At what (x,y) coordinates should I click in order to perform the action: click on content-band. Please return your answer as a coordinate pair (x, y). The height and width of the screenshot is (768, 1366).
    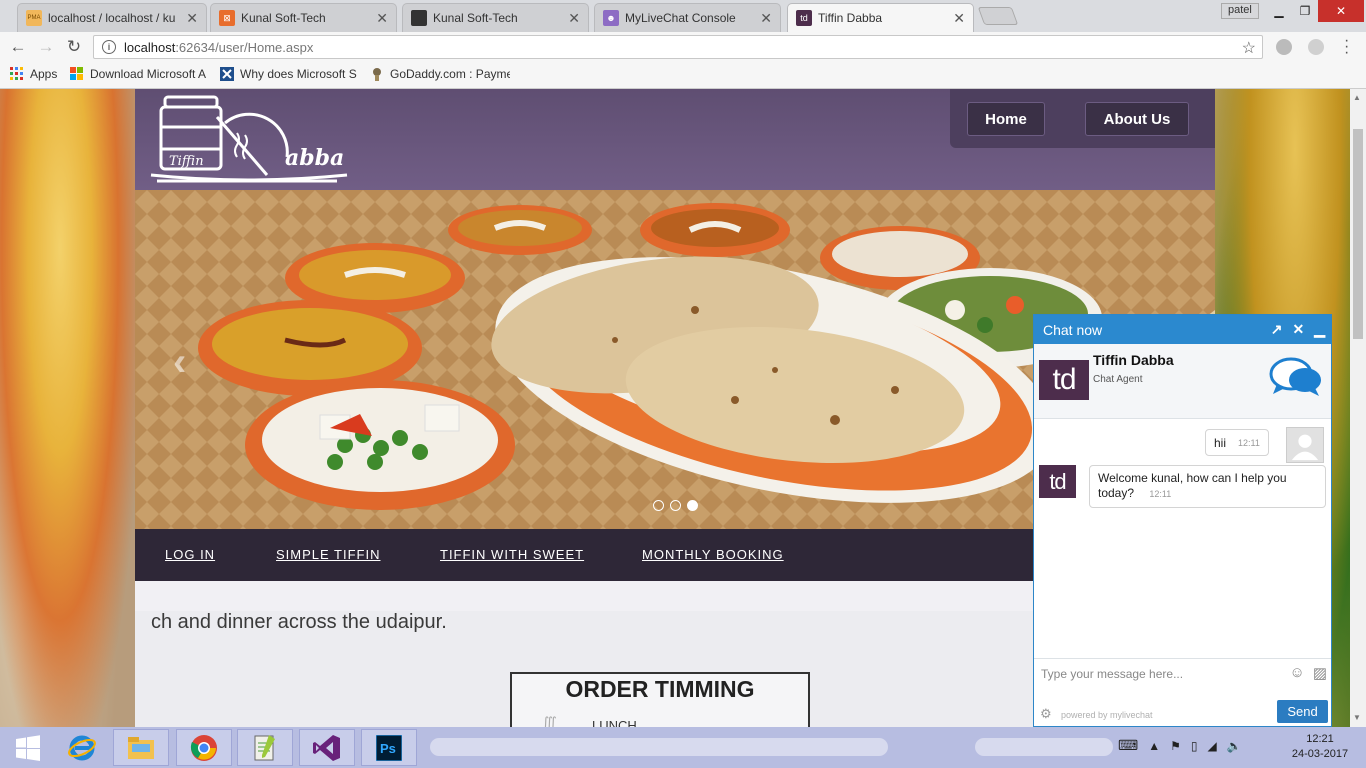
    Looking at the image, I should click on (584, 596).